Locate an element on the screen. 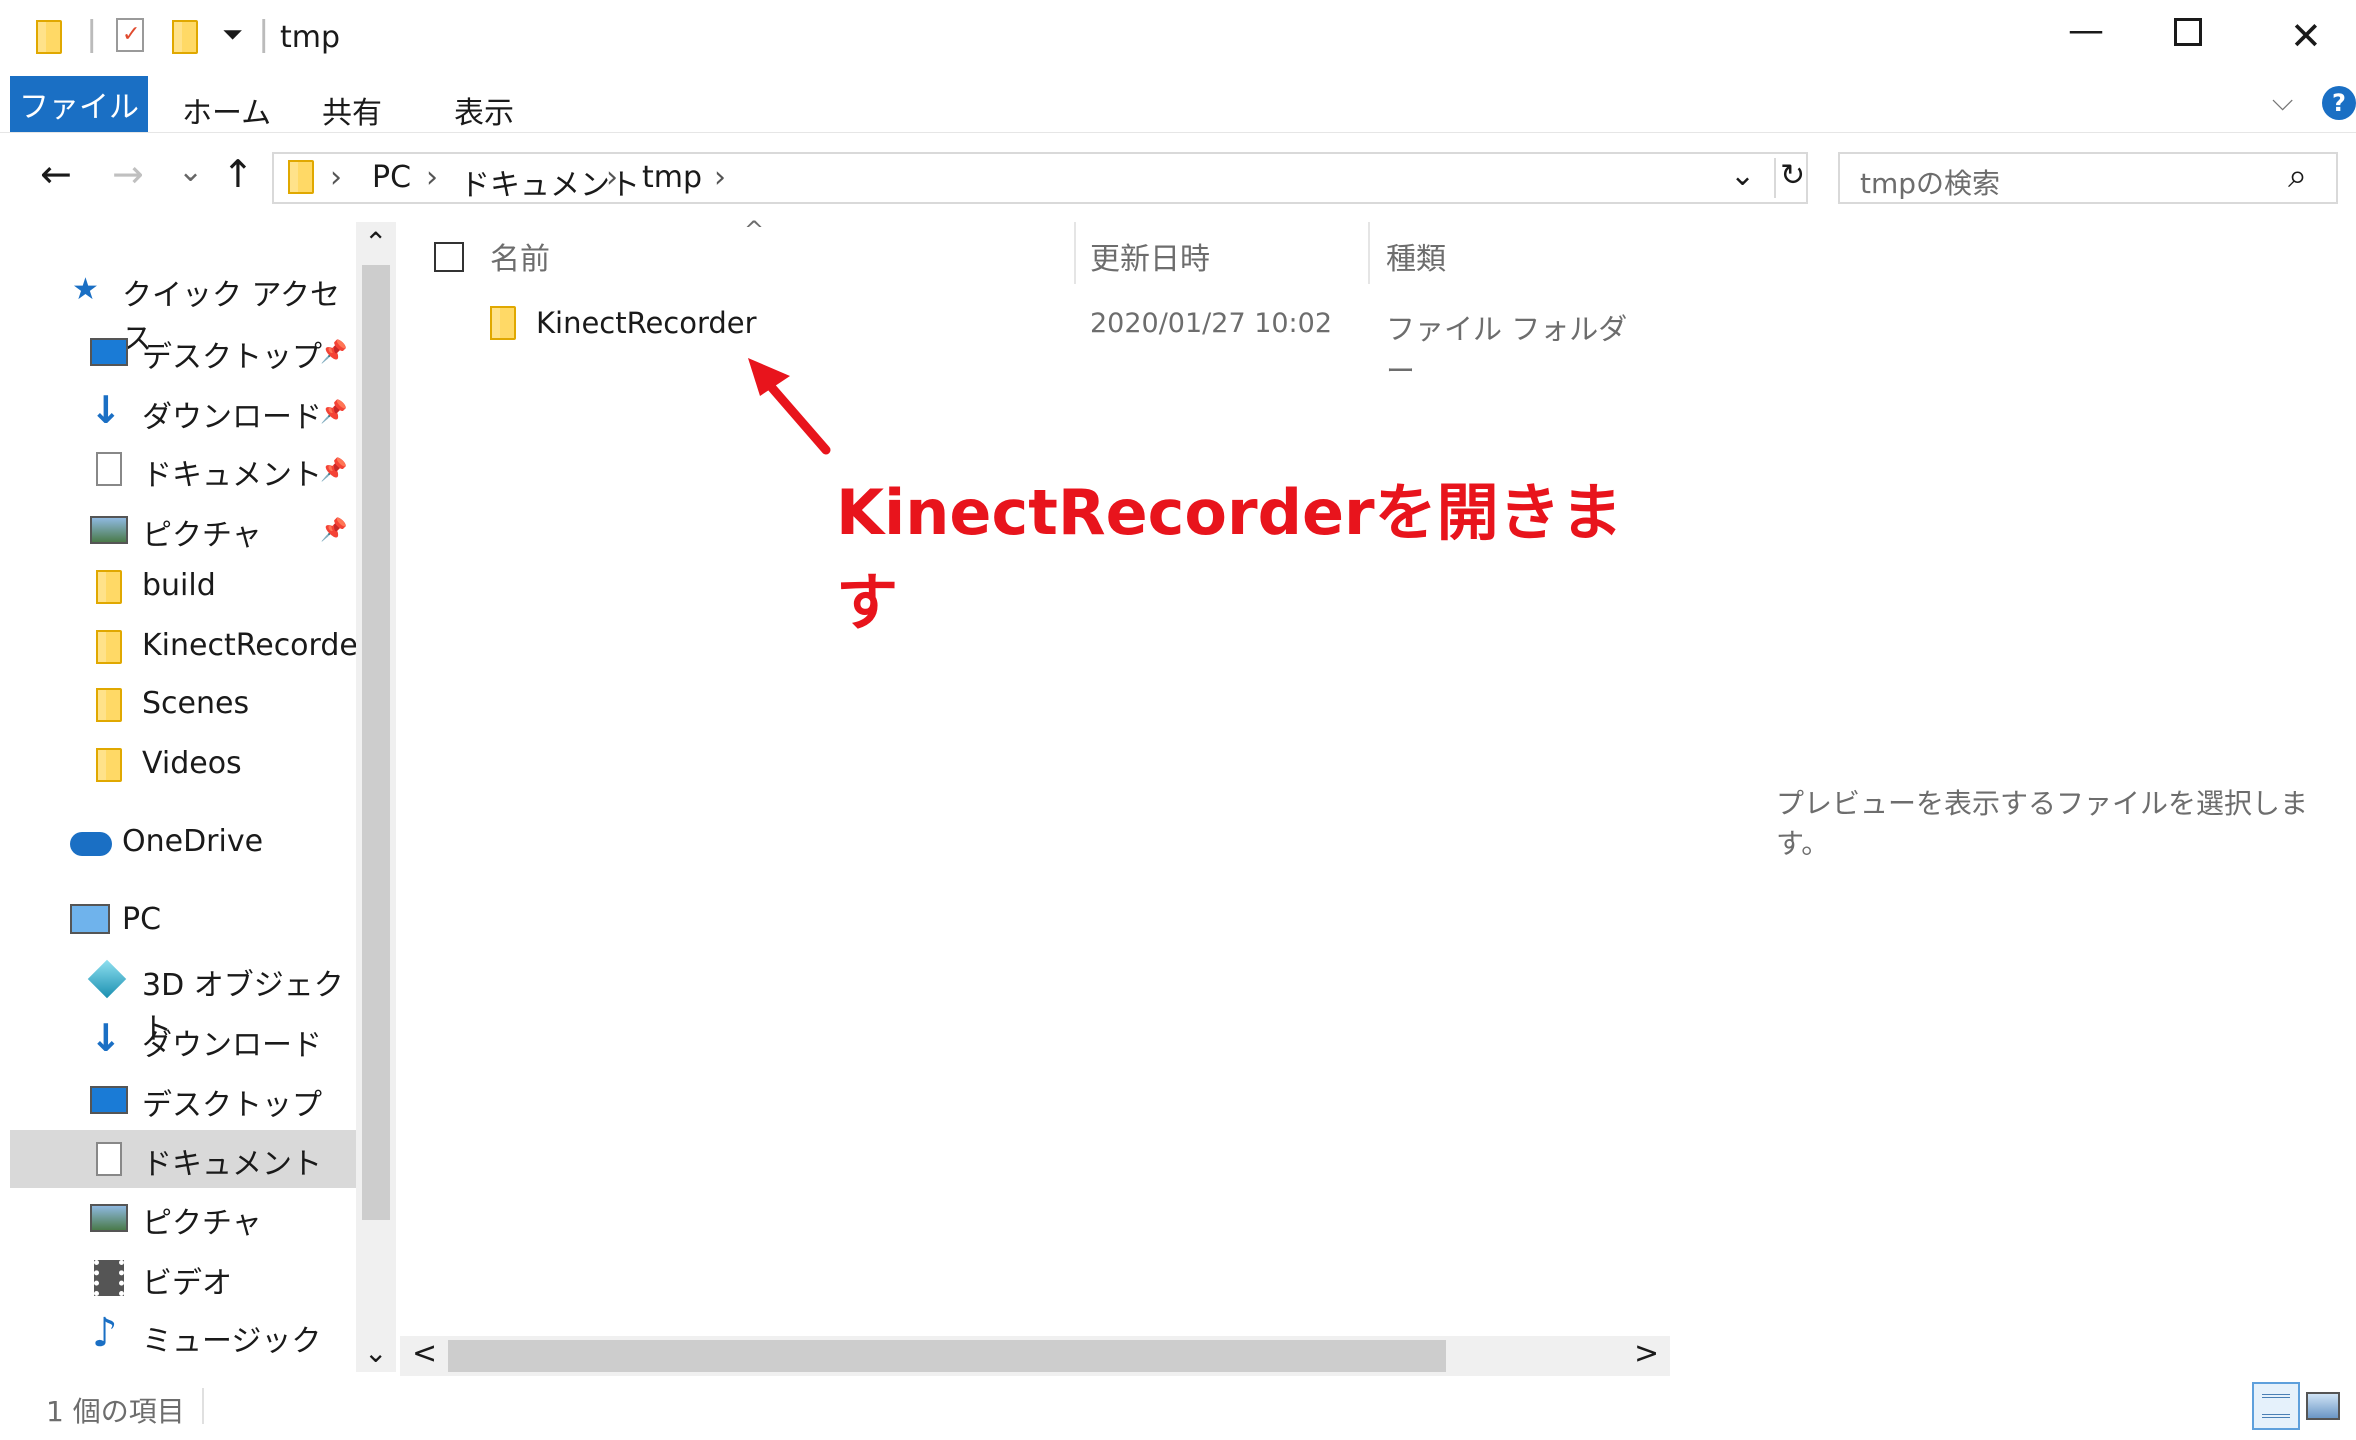 This screenshot has height=1440, width=2356. nav-item-3d-objects: 3D オブジェクト is located at coordinates (178, 999).